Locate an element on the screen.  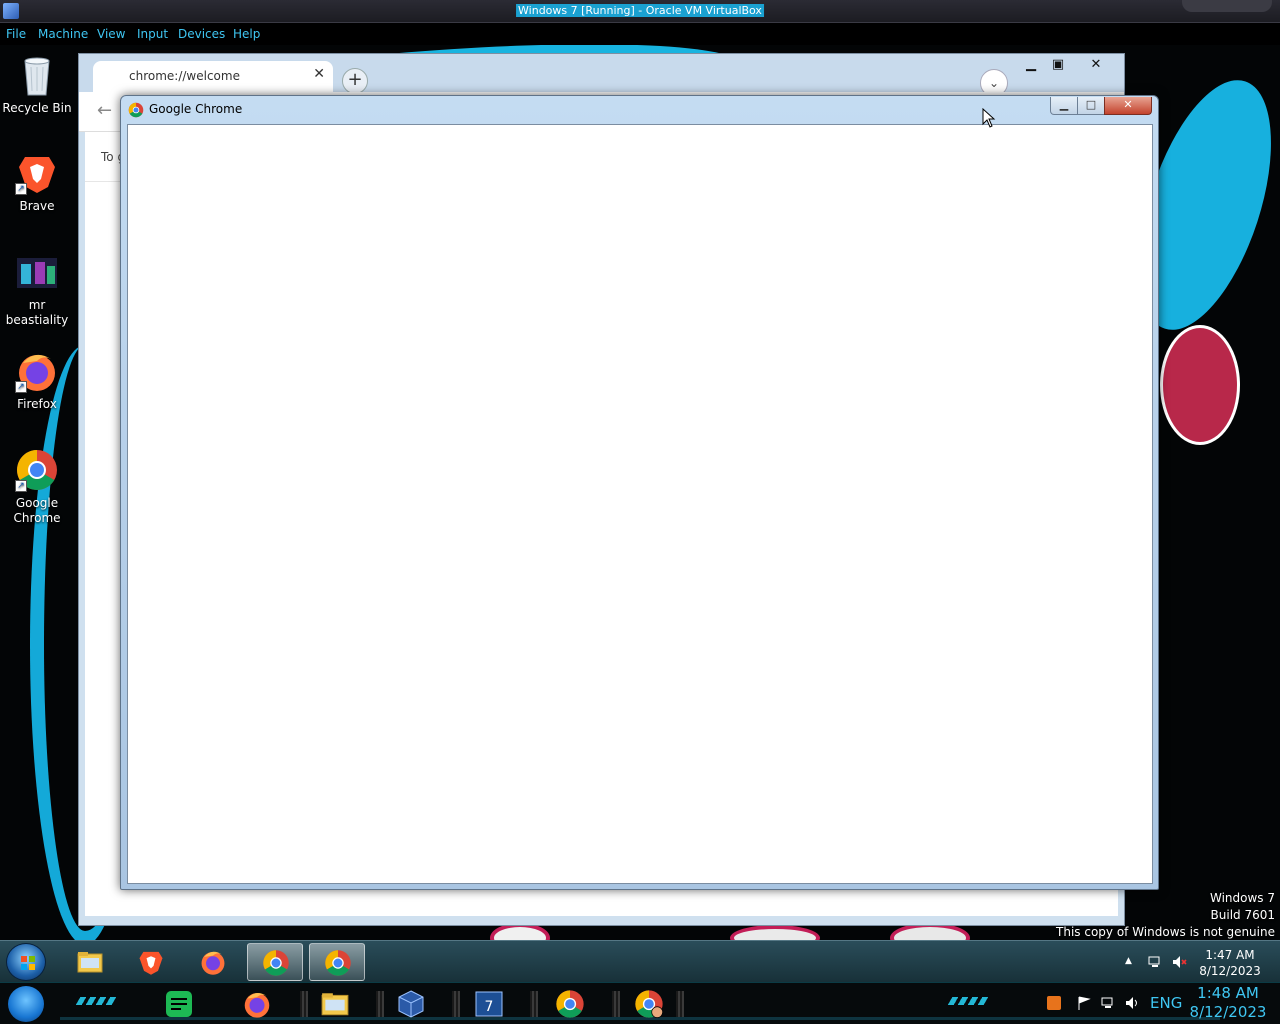
taskbar-file-explorer is located at coordinates (90, 962).